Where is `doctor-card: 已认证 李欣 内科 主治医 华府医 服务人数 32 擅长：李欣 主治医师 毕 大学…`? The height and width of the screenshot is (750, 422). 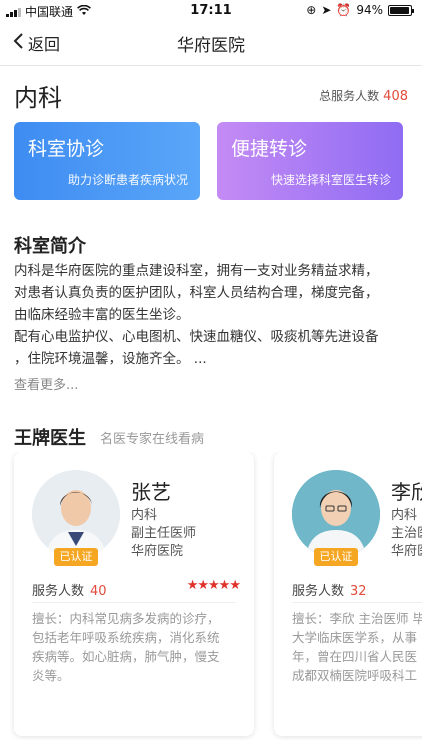
doctor-card: 已认证 李欣 内科 主治医 华府医 服务人数 32 擅长：李欣 主治医师 毕 大学… is located at coordinates (348, 594).